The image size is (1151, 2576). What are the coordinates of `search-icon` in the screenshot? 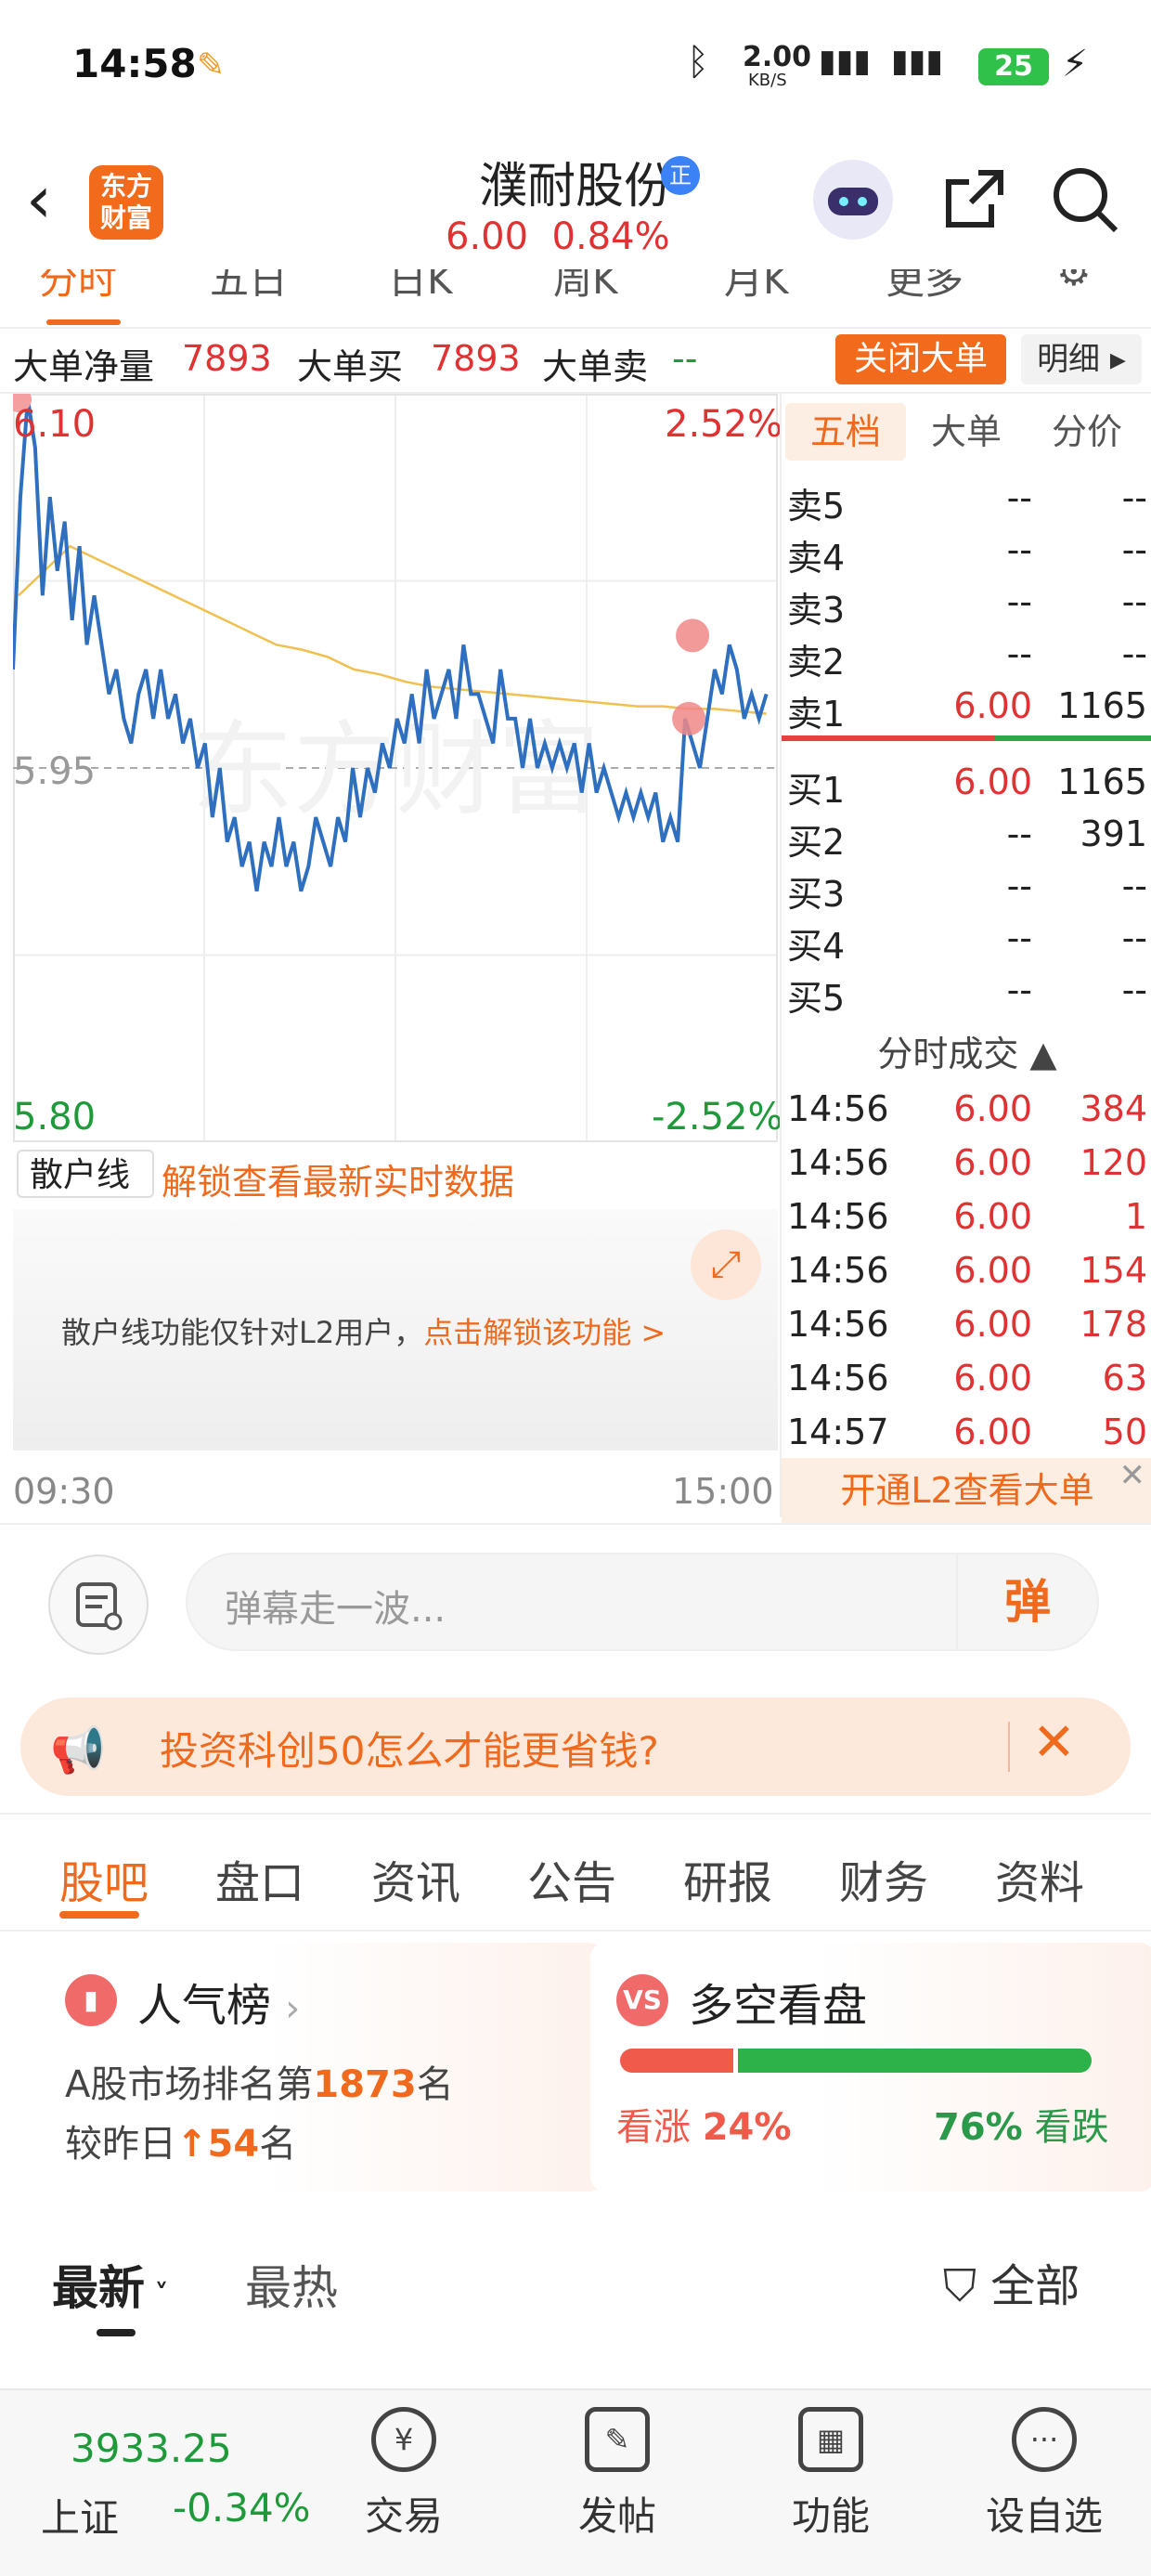 It's located at (1086, 202).